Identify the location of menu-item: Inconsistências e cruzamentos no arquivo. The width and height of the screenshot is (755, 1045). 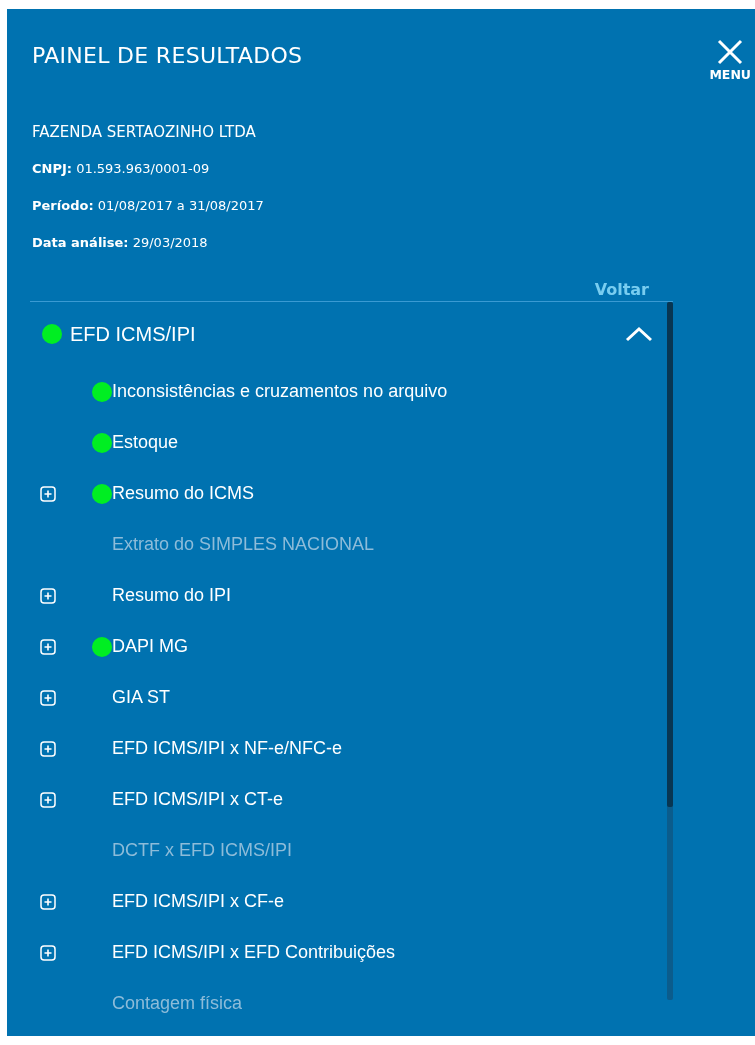
(280, 391).